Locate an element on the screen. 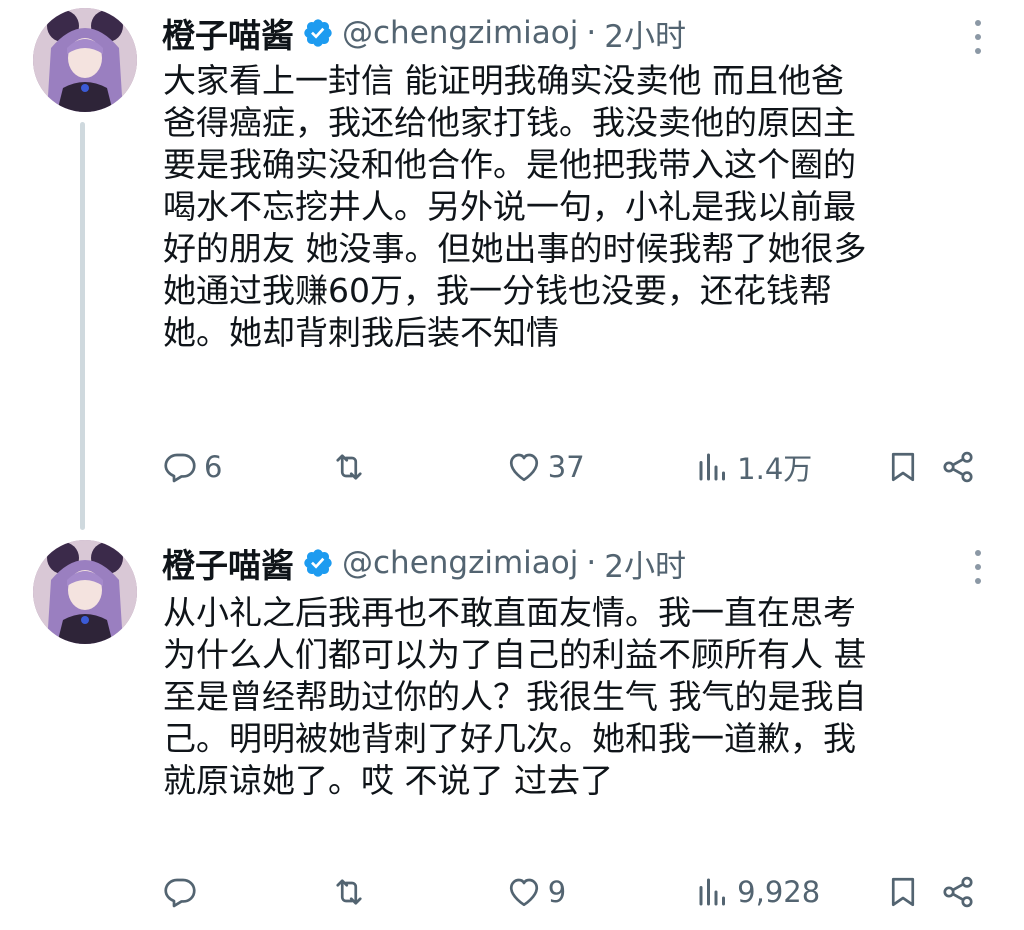 The image size is (1024, 930). thread-line is located at coordinates (82, 326).